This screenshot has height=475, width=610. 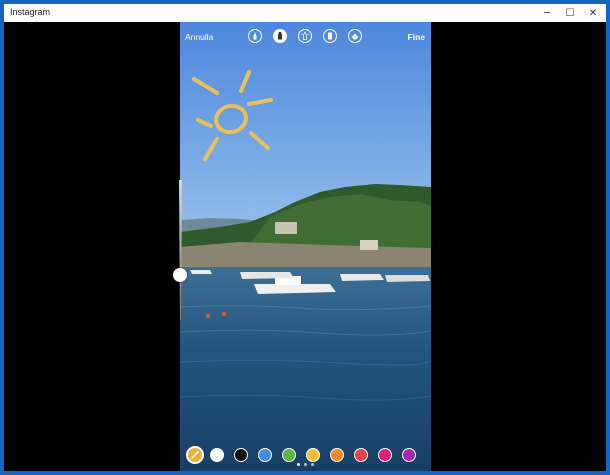 I want to click on eraser-icon, so click(x=355, y=36).